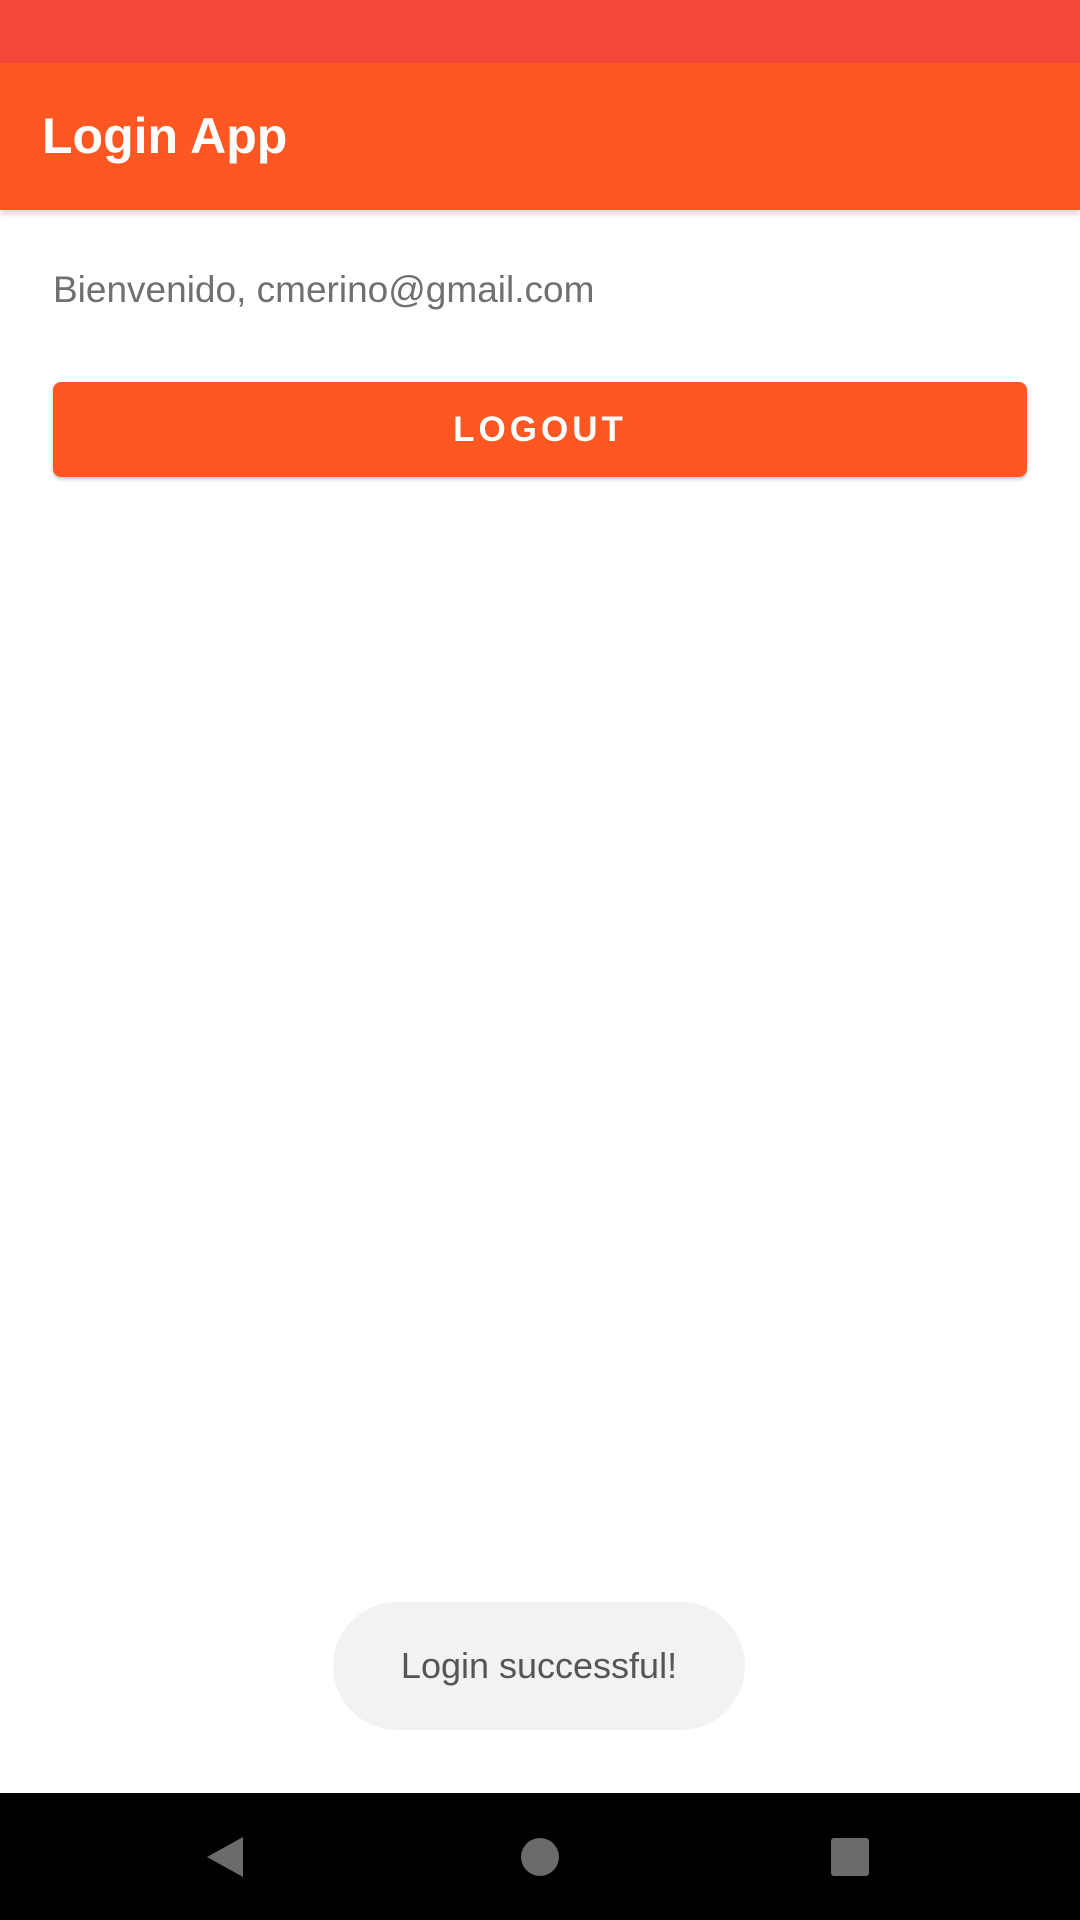  I want to click on recents-button, so click(850, 1856).